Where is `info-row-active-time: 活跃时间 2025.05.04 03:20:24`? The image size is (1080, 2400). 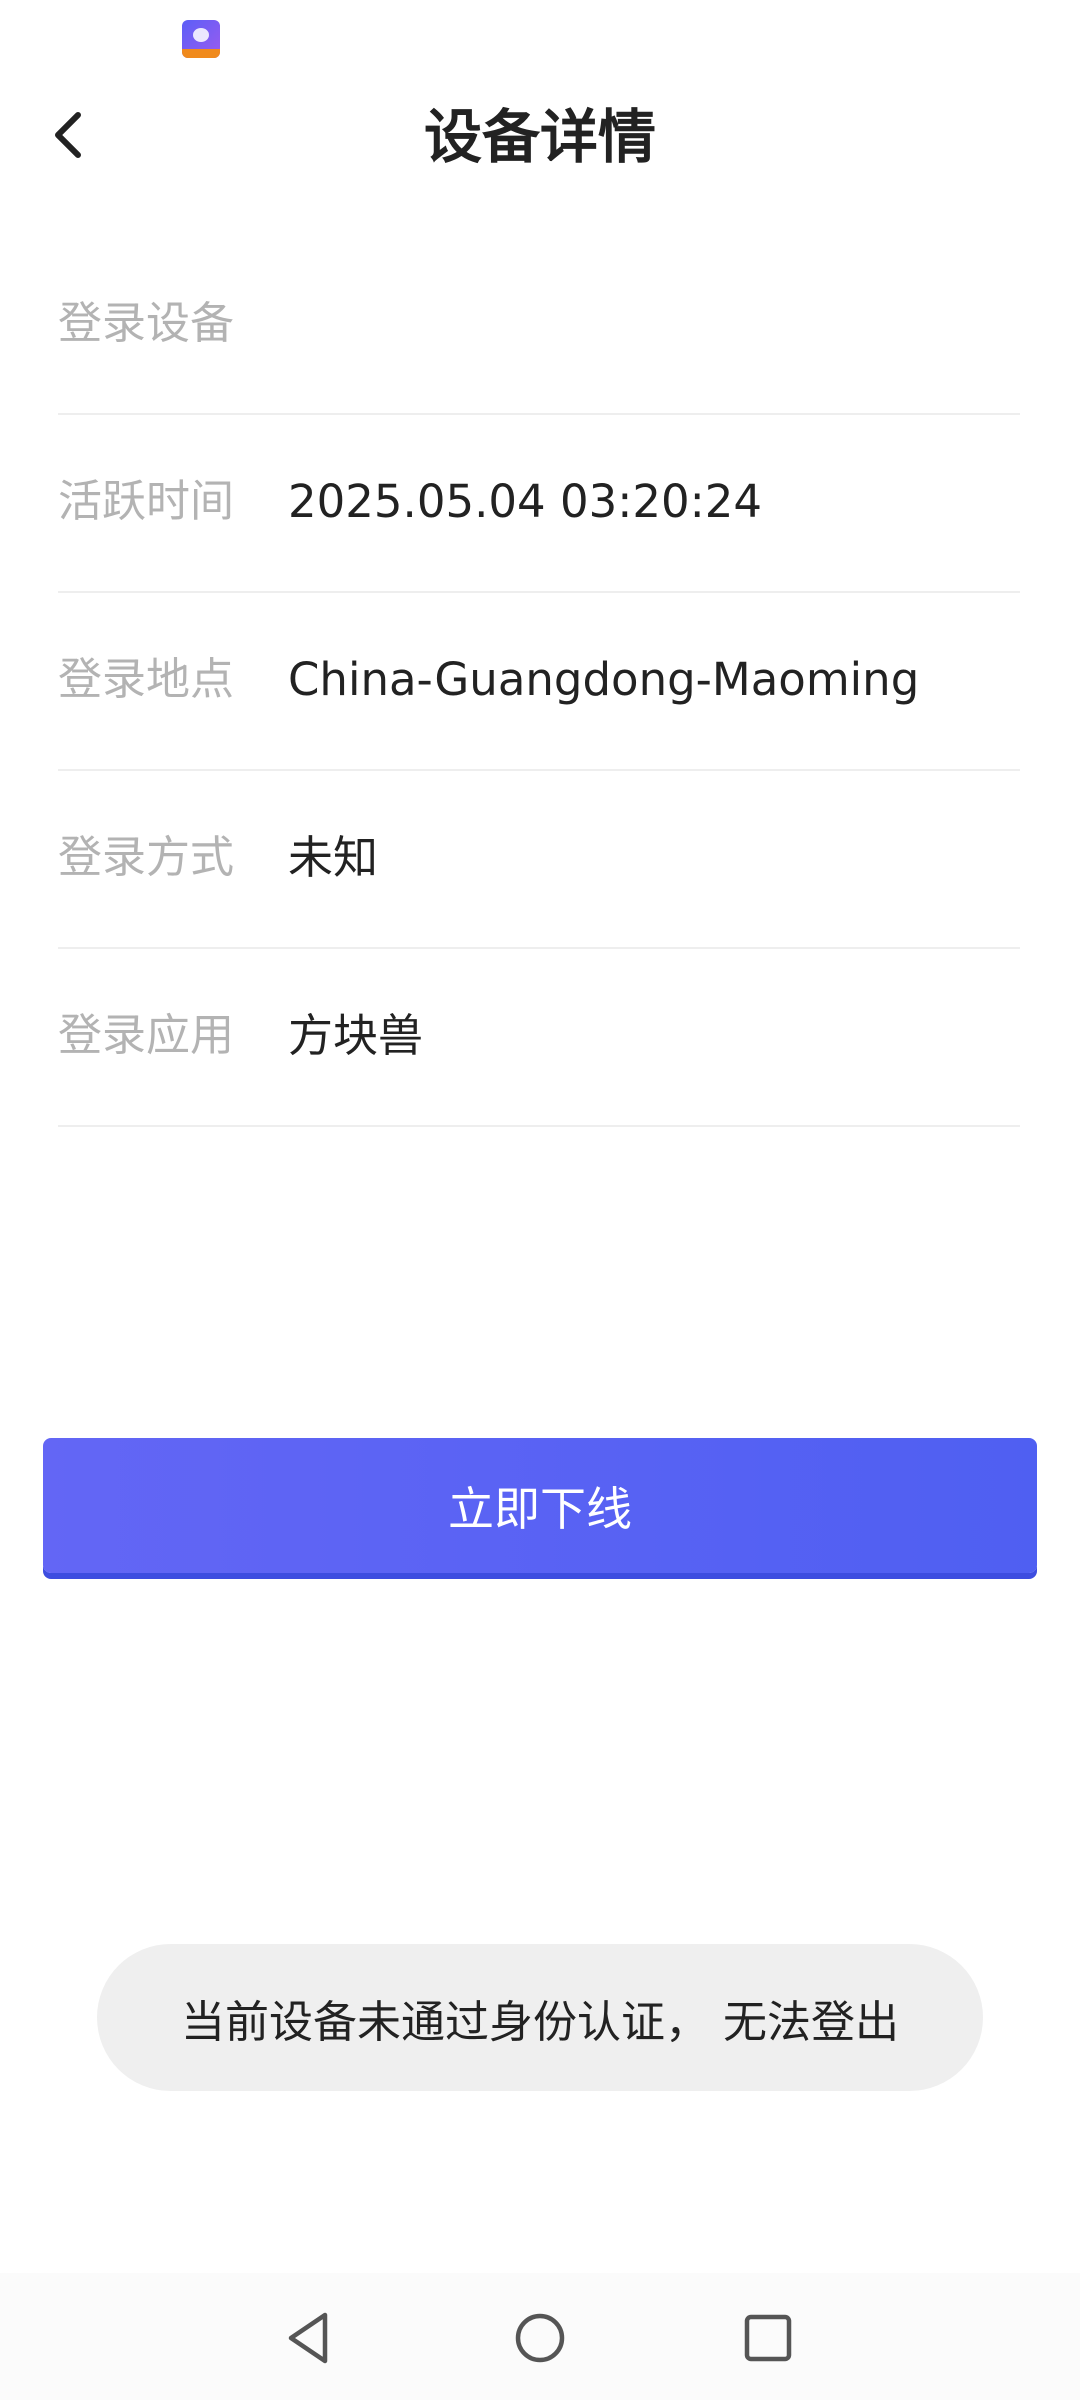
info-row-active-time: 活跃时间 2025.05.04 03:20:24 is located at coordinates (539, 504).